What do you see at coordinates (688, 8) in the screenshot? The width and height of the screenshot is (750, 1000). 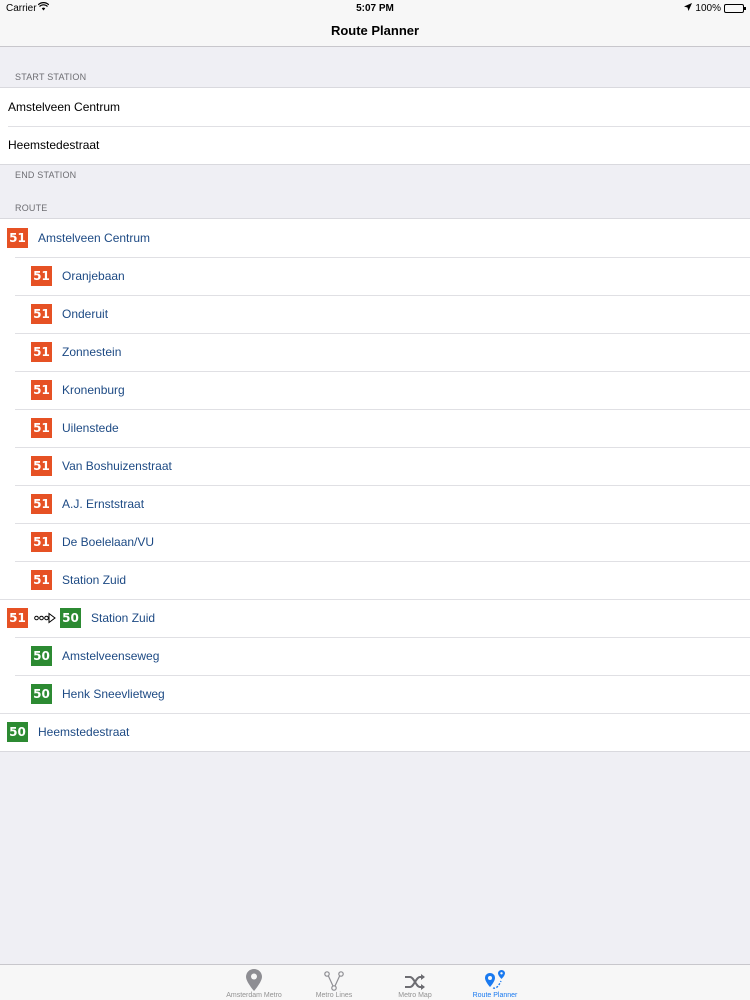 I see `location-arrow-icon` at bounding box center [688, 8].